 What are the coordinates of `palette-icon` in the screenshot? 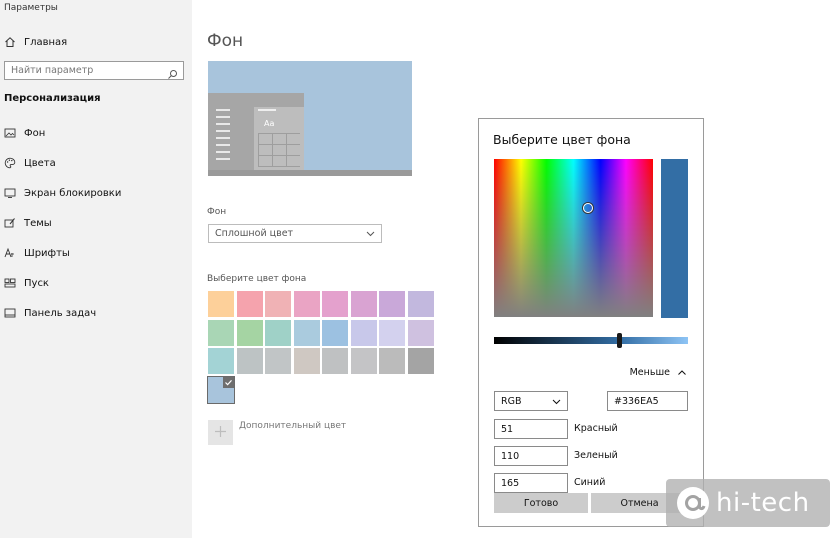 It's located at (10, 163).